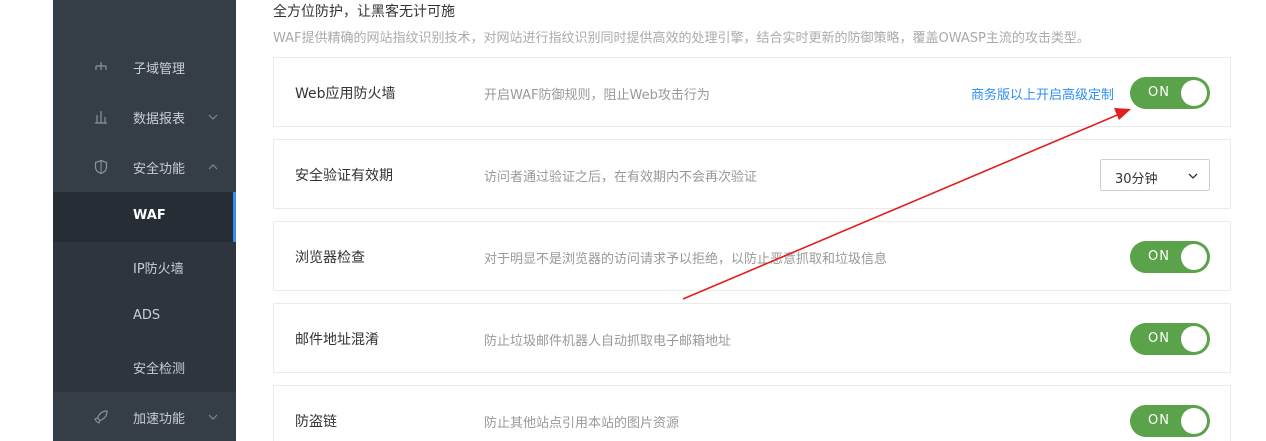 This screenshot has width=1266, height=441. I want to click on setting-card-verification-validity: 安全验证有效期 访问者通过验证之后，在有效期内不会再次验证 30分钟, so click(752, 174).